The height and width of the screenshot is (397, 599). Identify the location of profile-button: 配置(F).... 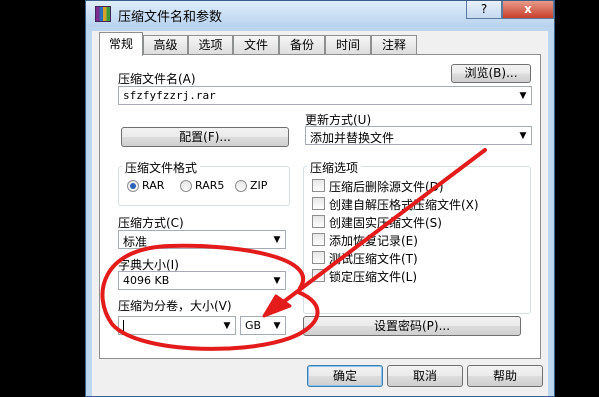
(205, 137).